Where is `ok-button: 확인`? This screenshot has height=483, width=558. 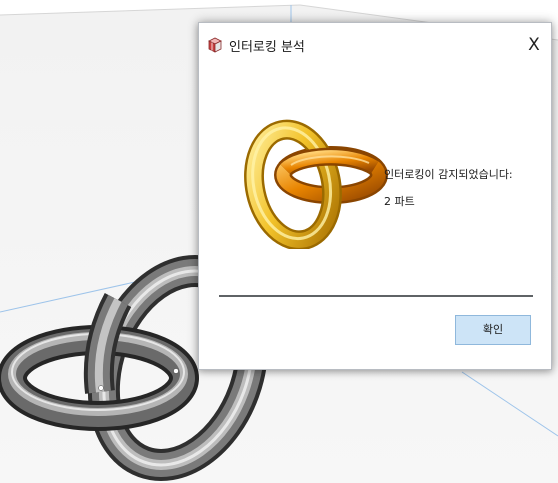
ok-button: 확인 is located at coordinates (493, 330).